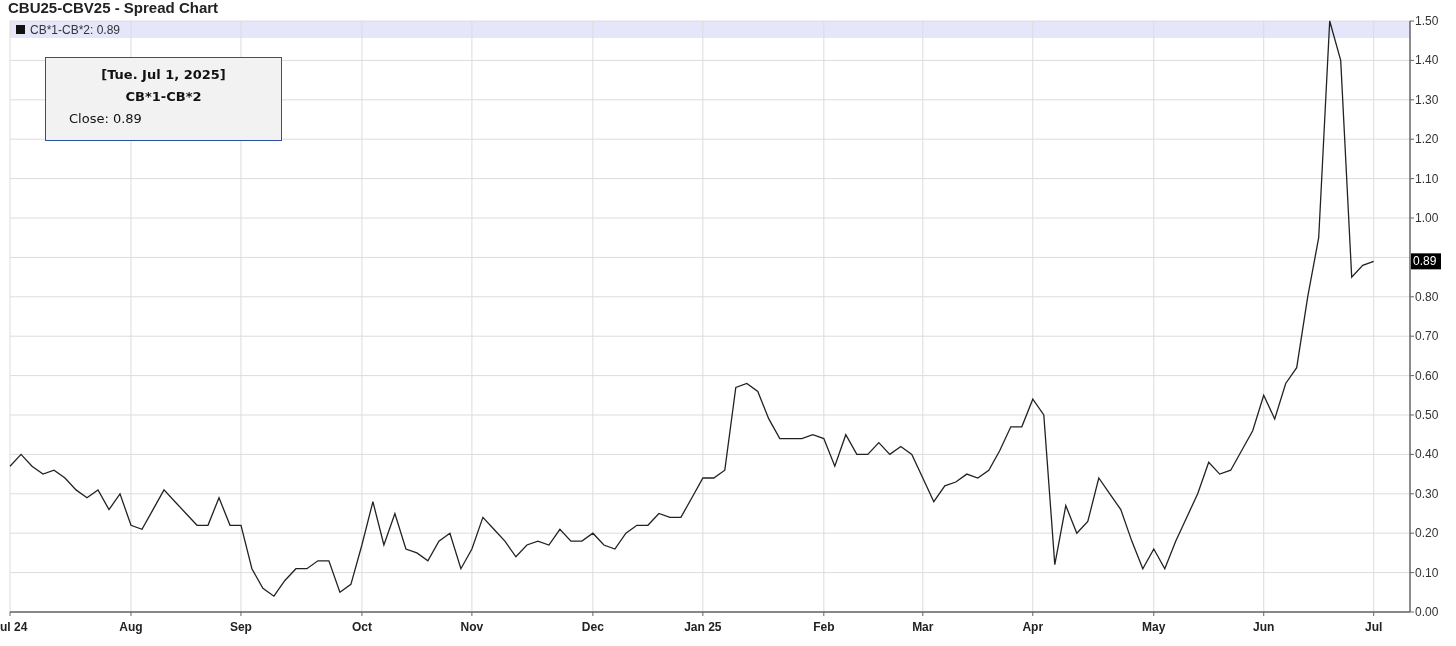  Describe the element at coordinates (1427, 493) in the screenshot. I see `y-axis-label: 0.30` at that location.